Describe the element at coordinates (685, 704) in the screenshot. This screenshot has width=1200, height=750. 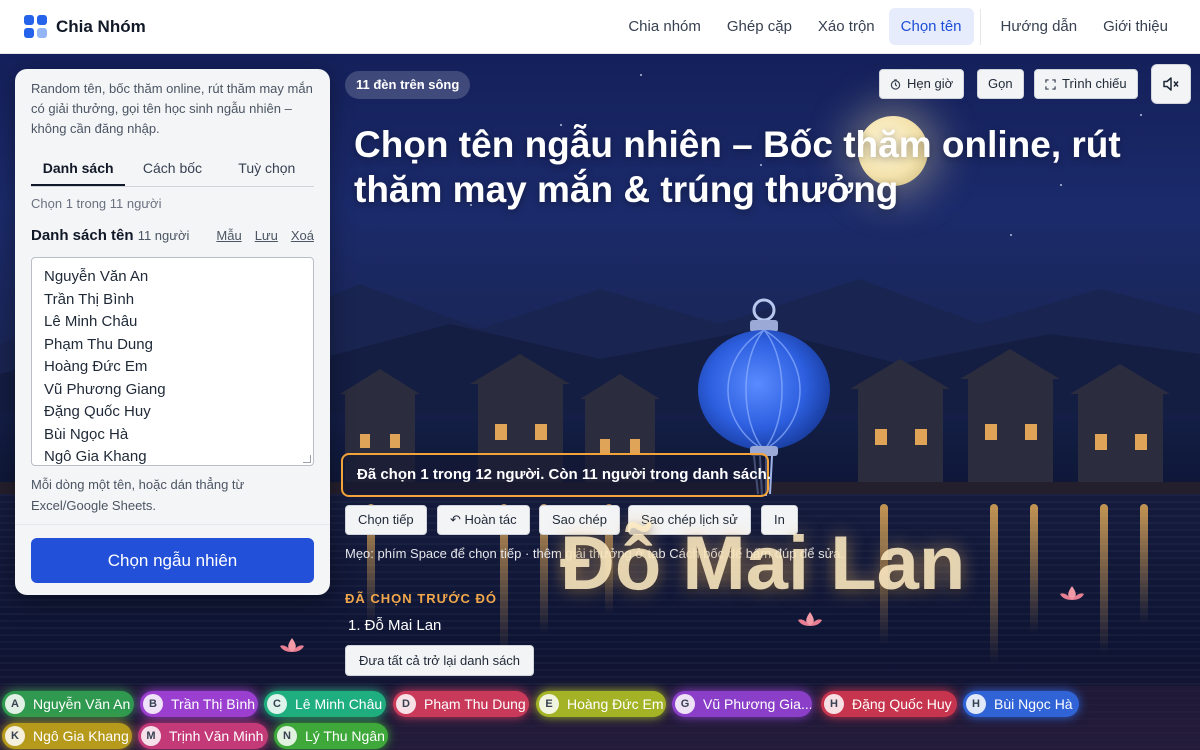
I see `name-chip-badge: G` at that location.